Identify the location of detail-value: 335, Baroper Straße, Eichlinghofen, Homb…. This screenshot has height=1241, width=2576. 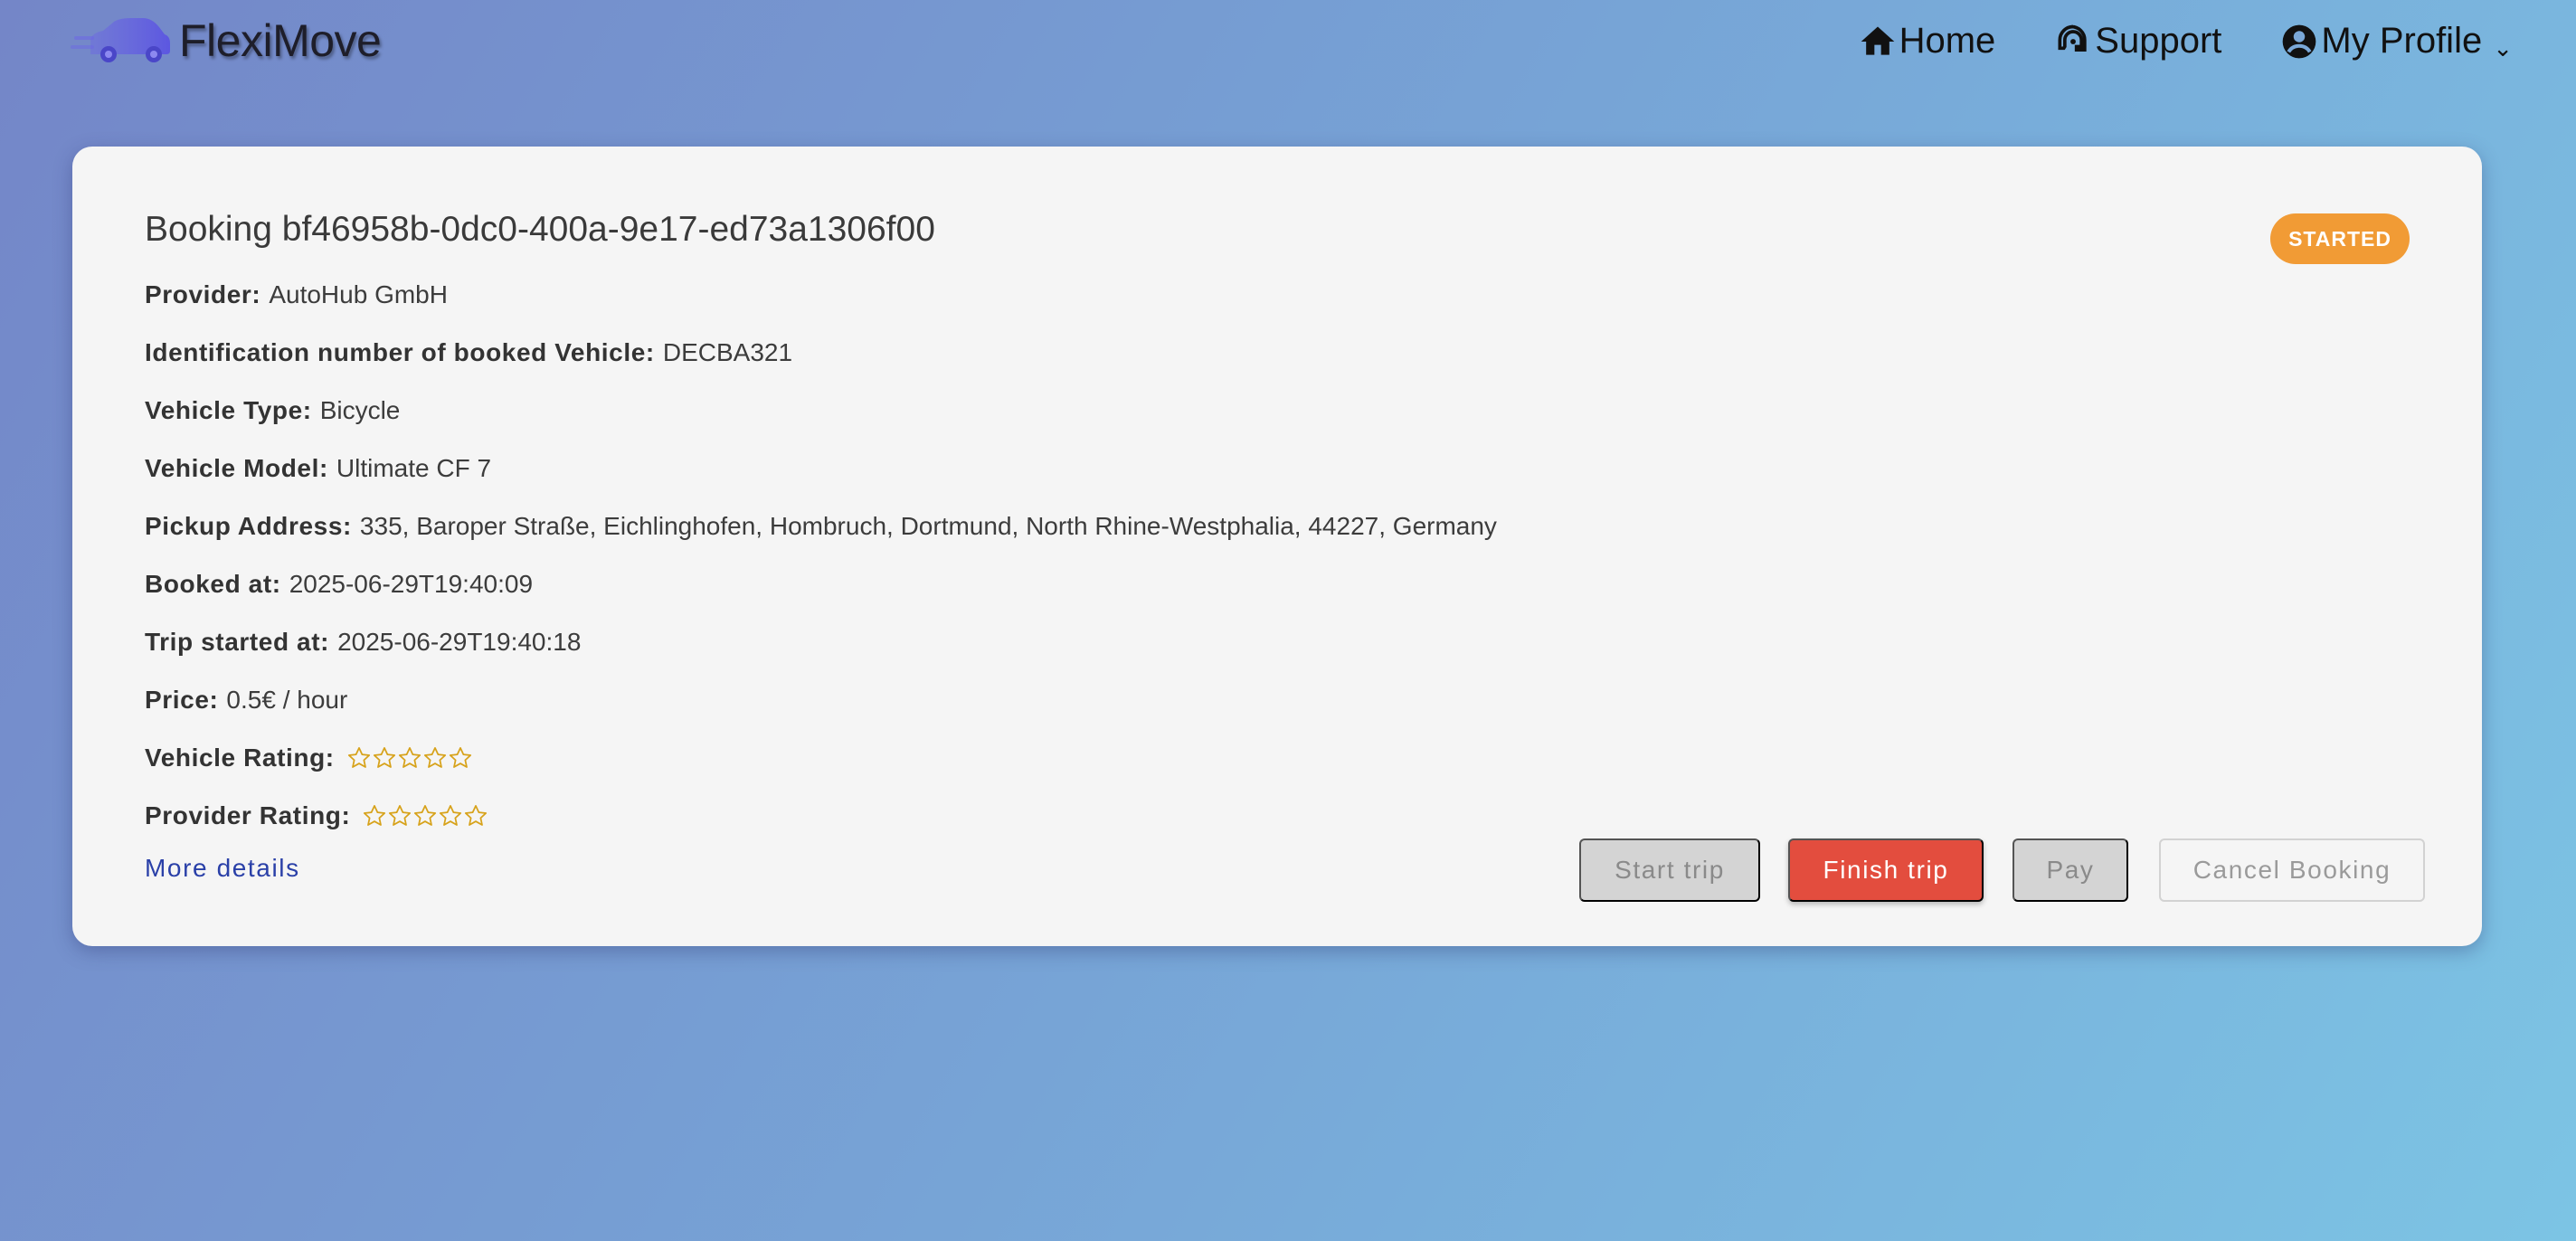
(928, 526).